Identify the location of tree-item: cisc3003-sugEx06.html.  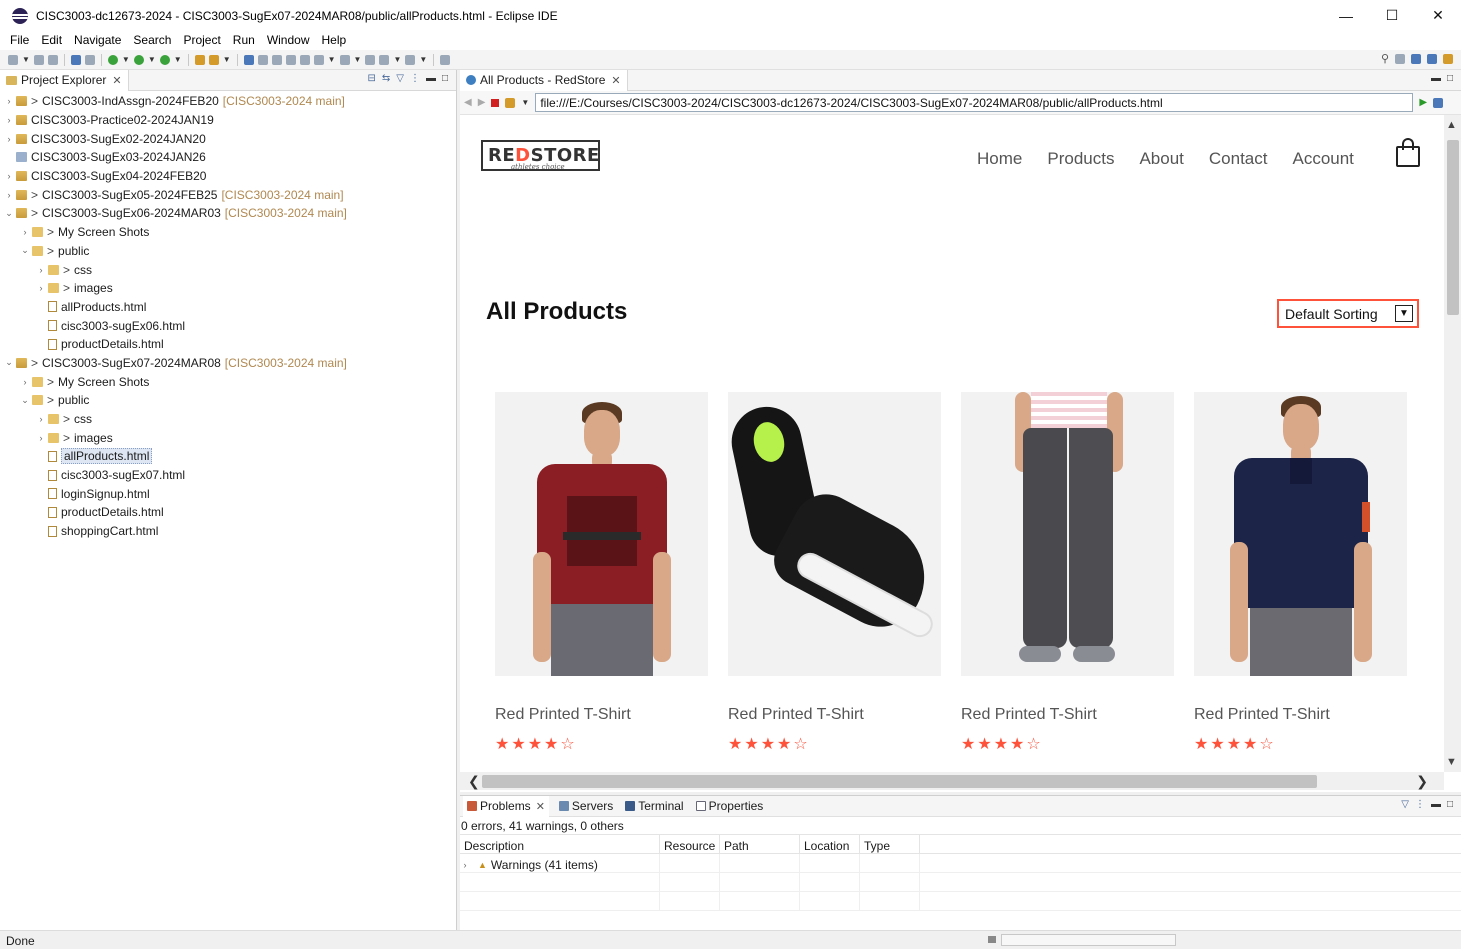
(228, 325).